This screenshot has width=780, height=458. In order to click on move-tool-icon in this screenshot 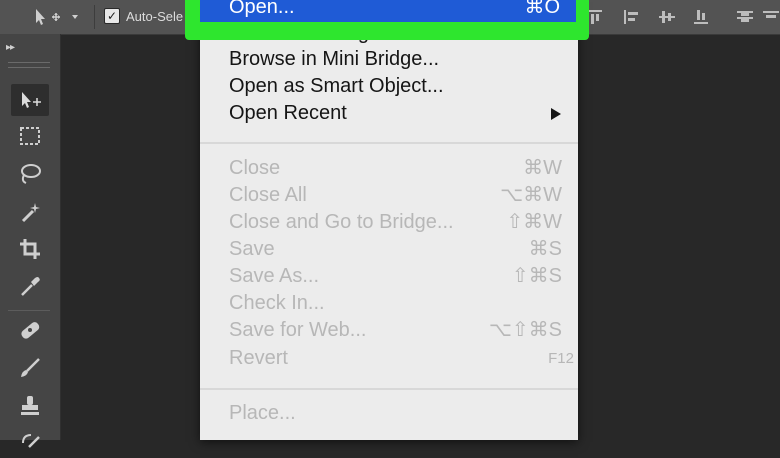, I will do `click(31, 100)`.